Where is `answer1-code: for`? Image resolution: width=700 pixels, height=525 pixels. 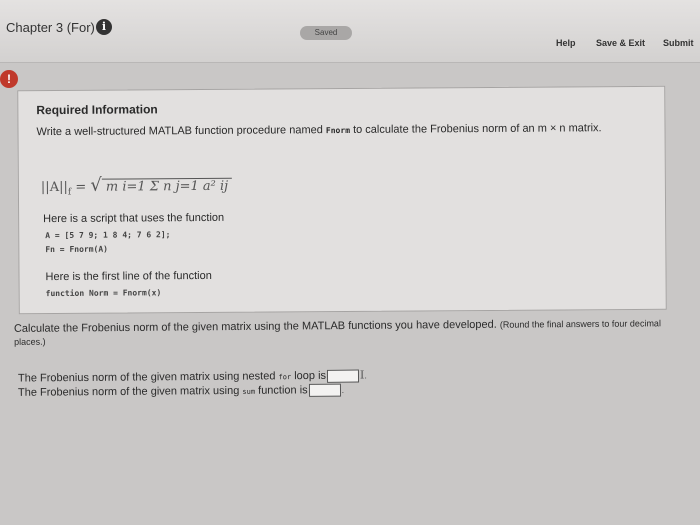 answer1-code: for is located at coordinates (285, 377).